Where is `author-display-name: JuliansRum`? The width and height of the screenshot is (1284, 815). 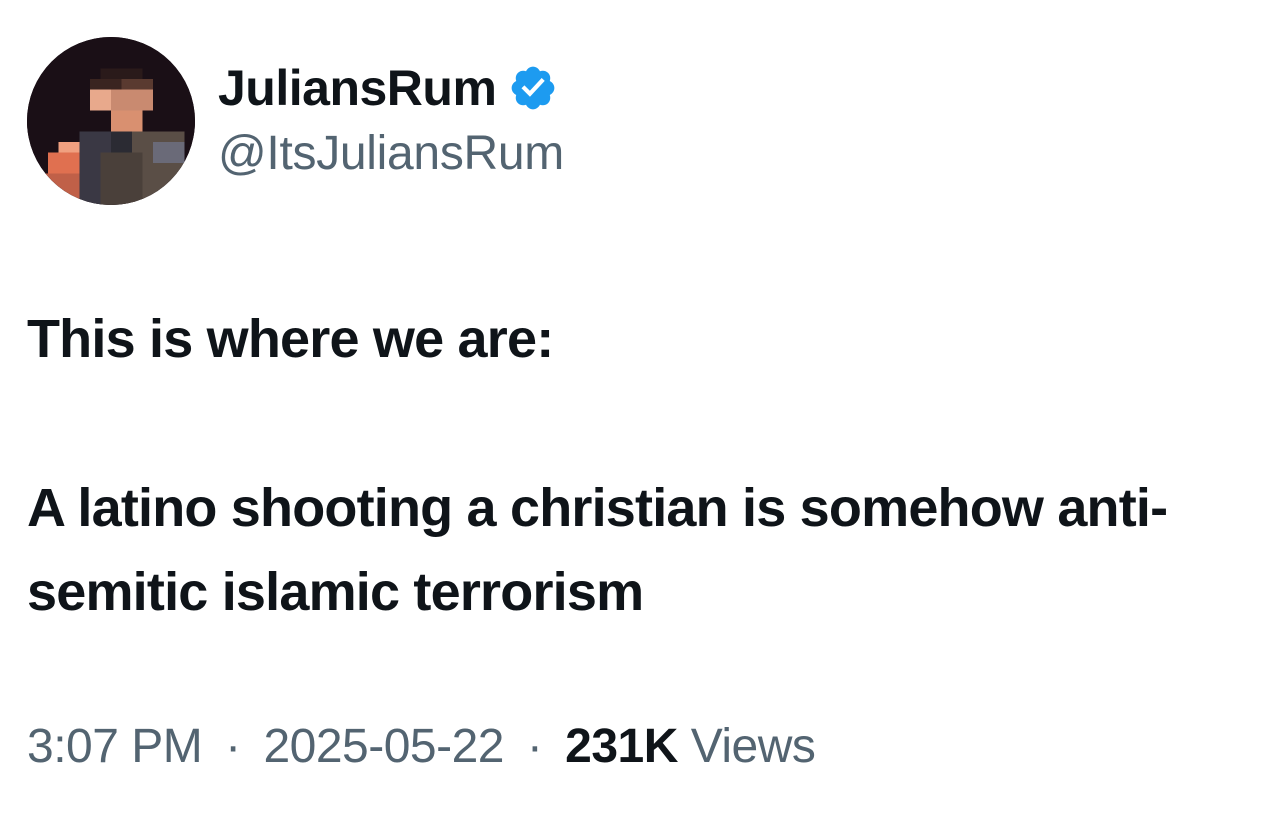
author-display-name: JuliansRum is located at coordinates (357, 88).